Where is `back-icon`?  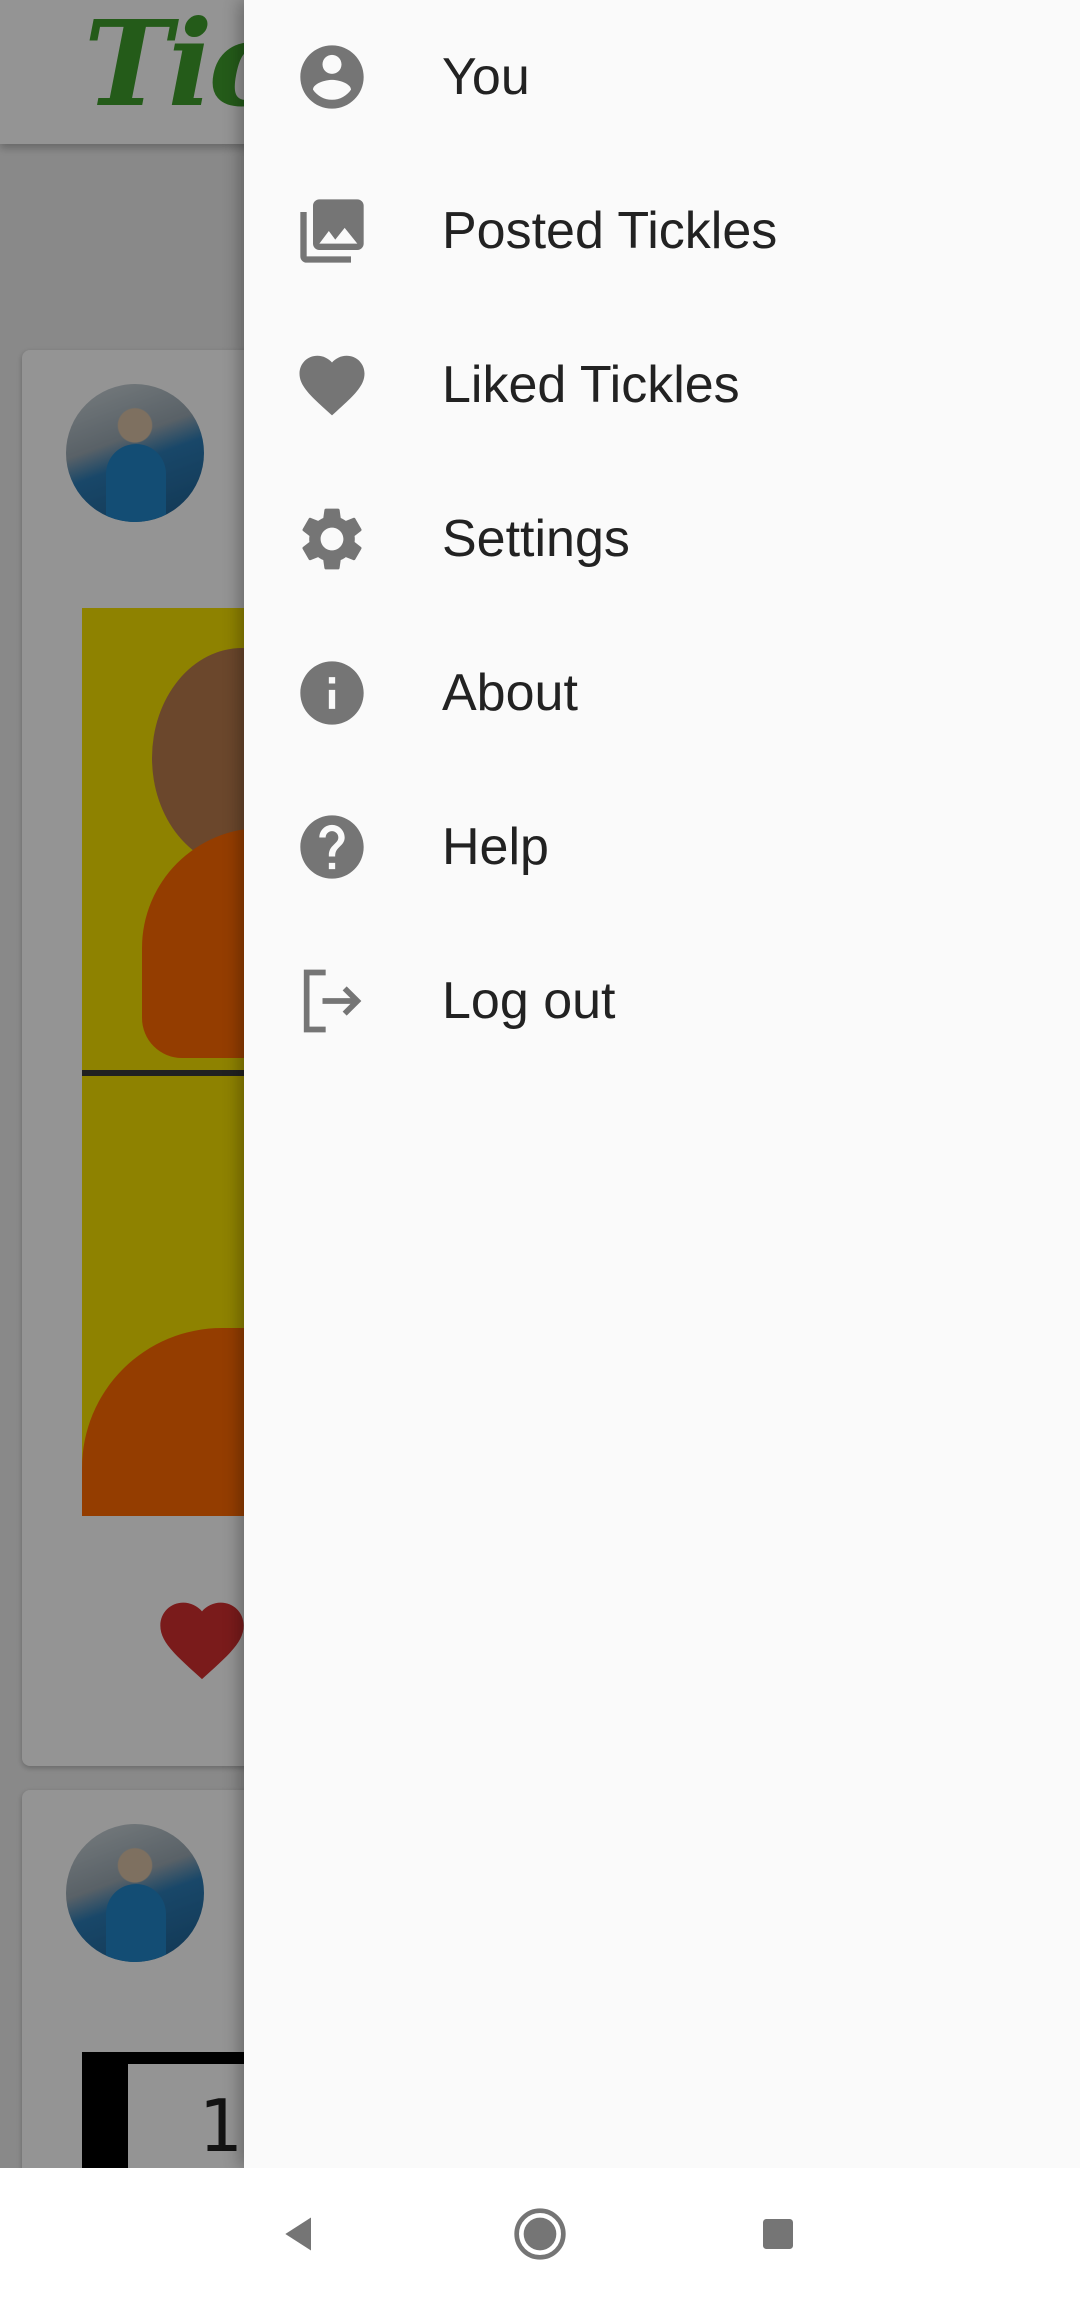
back-icon is located at coordinates (298, 2233).